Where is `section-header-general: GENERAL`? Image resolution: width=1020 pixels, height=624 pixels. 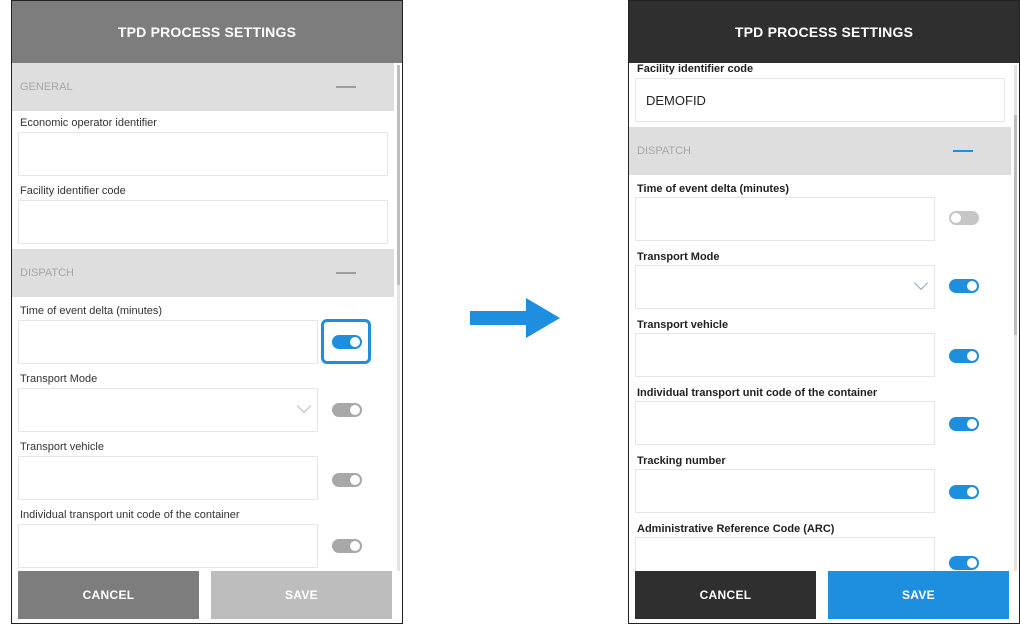 section-header-general: GENERAL is located at coordinates (203, 87).